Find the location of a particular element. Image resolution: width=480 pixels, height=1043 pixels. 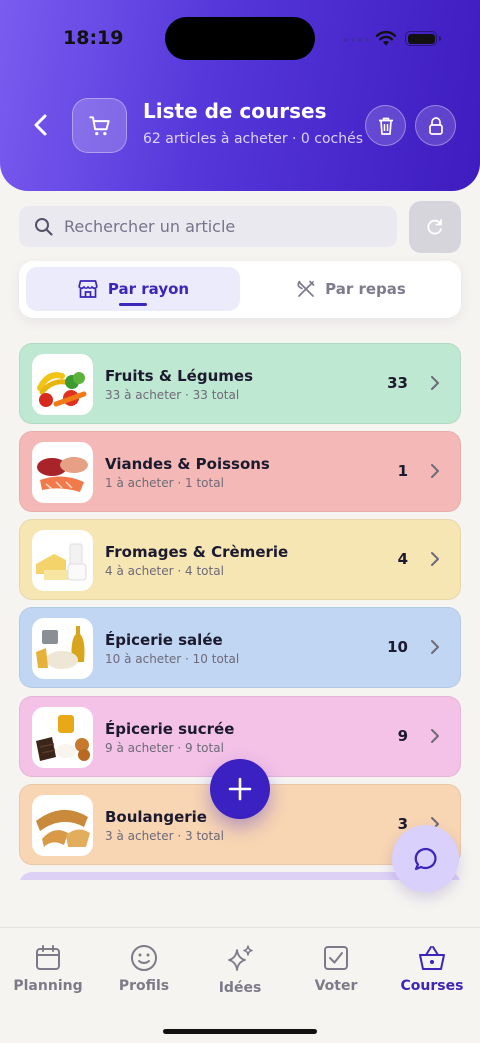

trash-icon is located at coordinates (385, 126).